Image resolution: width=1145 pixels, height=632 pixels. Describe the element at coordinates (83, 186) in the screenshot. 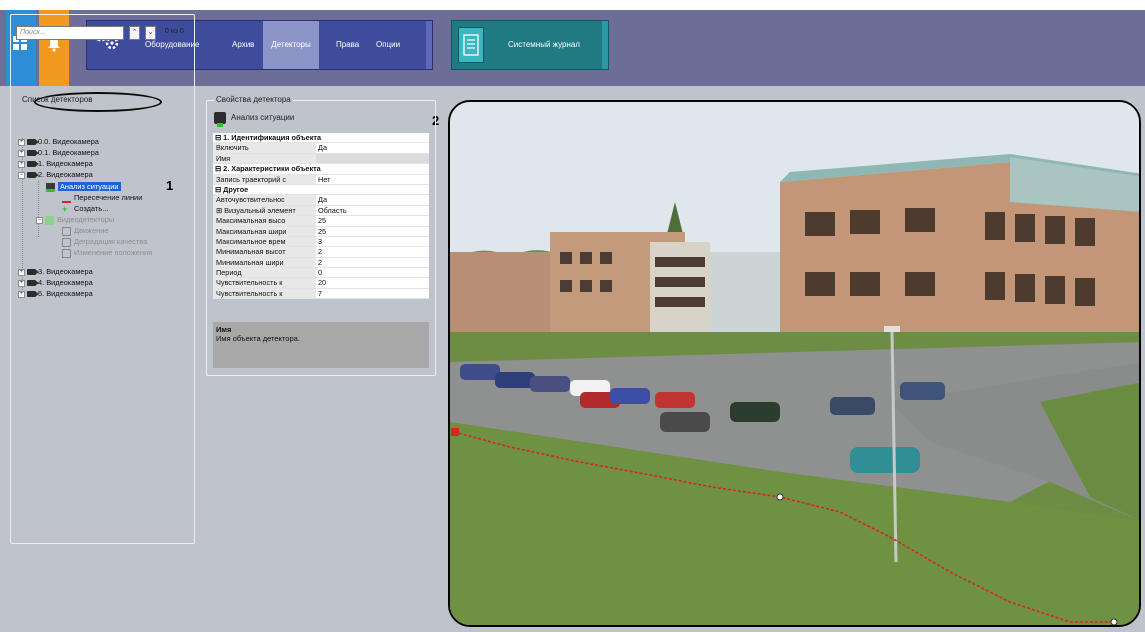

I see `tree-situation-analysis: Анализ ситуации` at that location.